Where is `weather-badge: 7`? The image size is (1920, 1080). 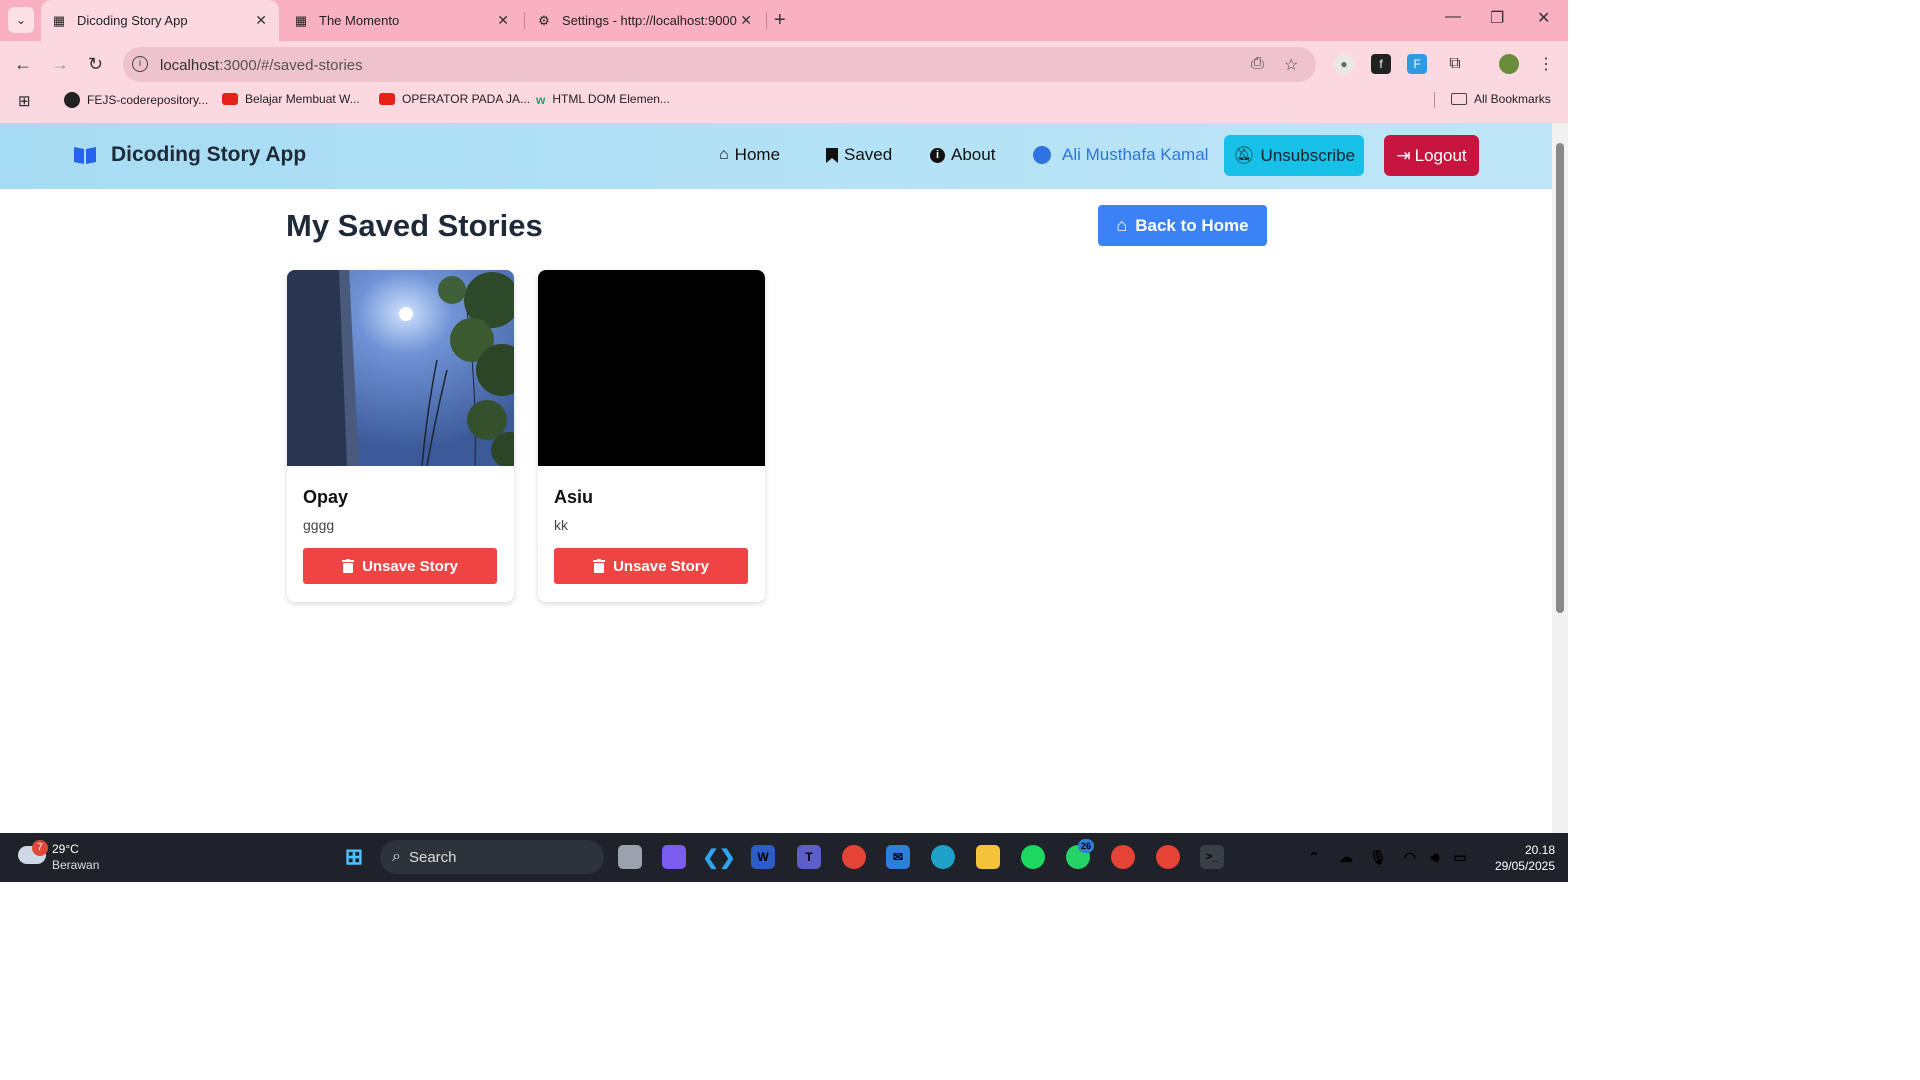
weather-badge: 7 is located at coordinates (40, 848).